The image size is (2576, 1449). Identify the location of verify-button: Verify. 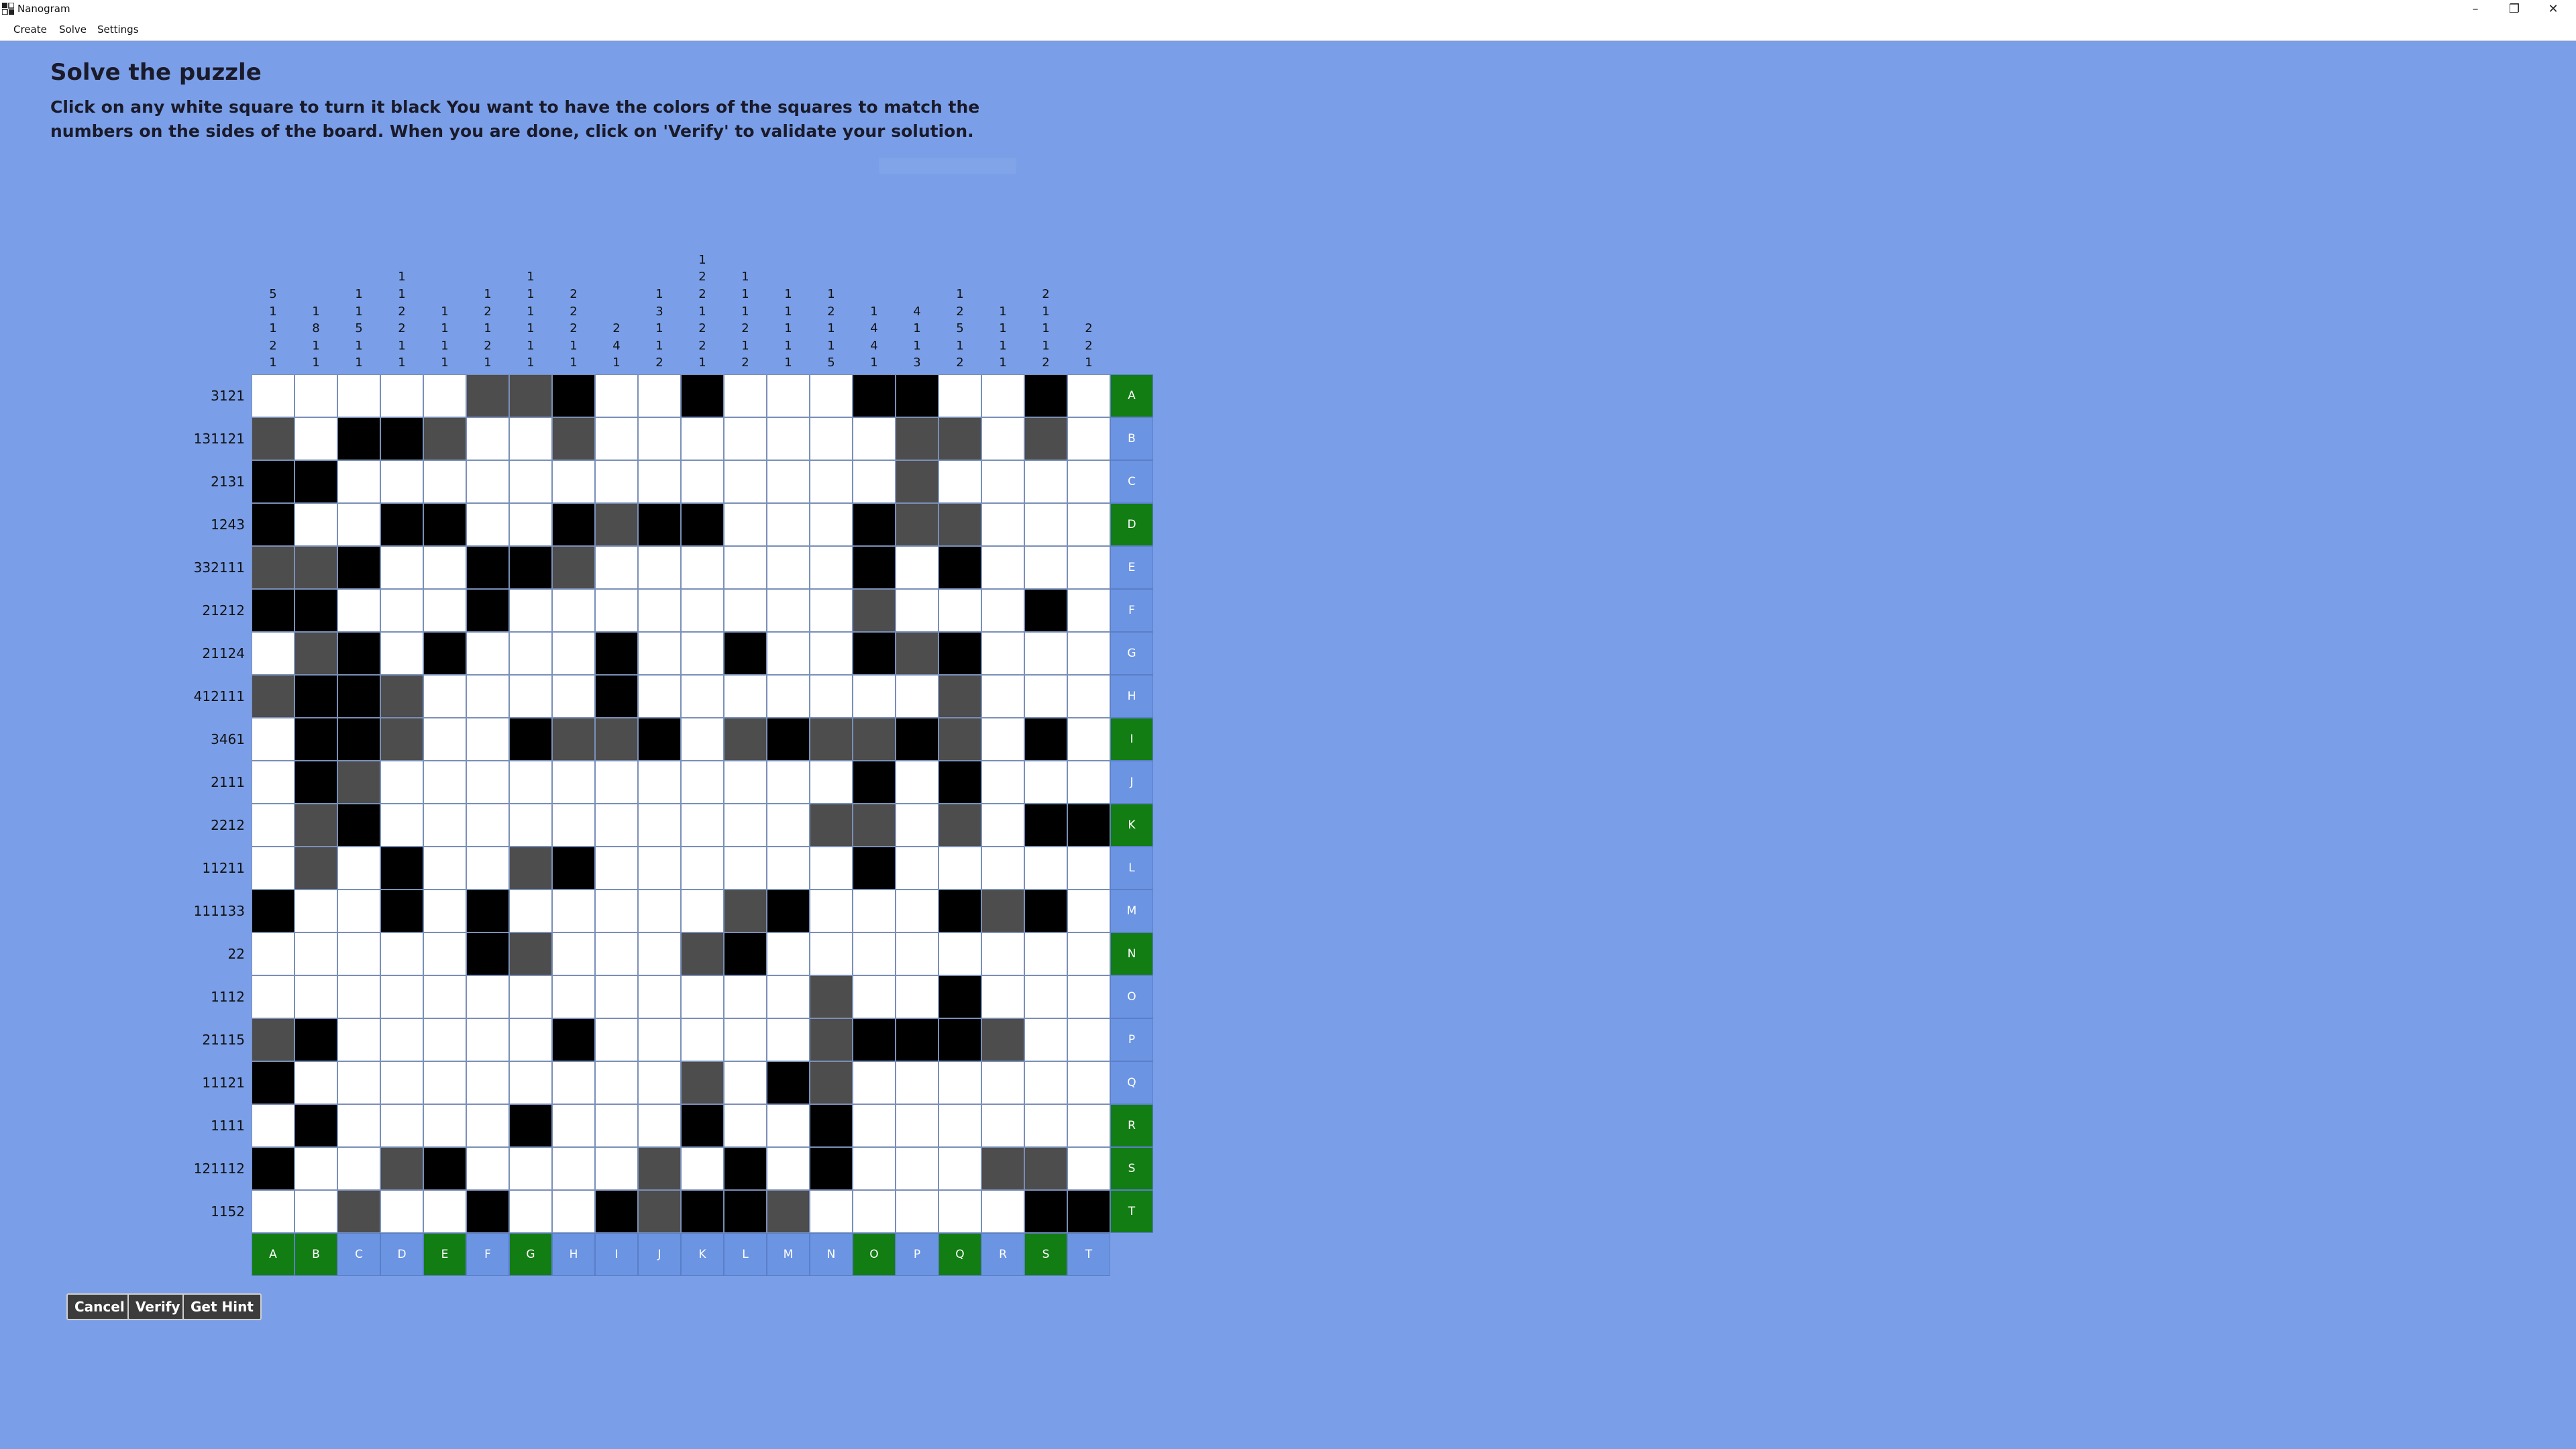
(158, 1306).